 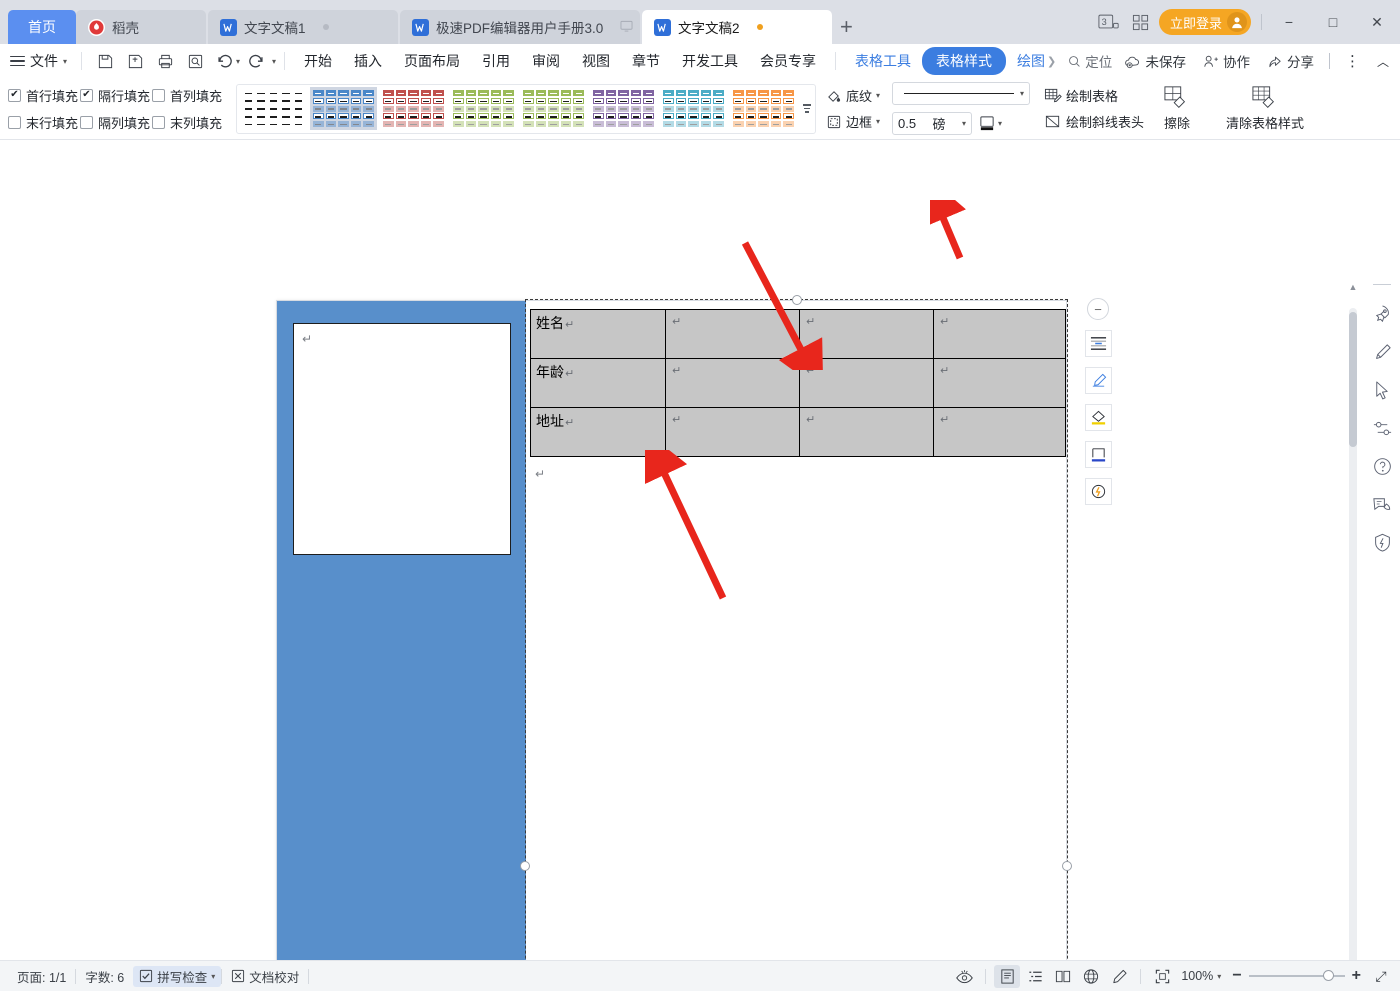 What do you see at coordinates (432, 61) in the screenshot?
I see `menu-item-page-layout: 页面布局` at bounding box center [432, 61].